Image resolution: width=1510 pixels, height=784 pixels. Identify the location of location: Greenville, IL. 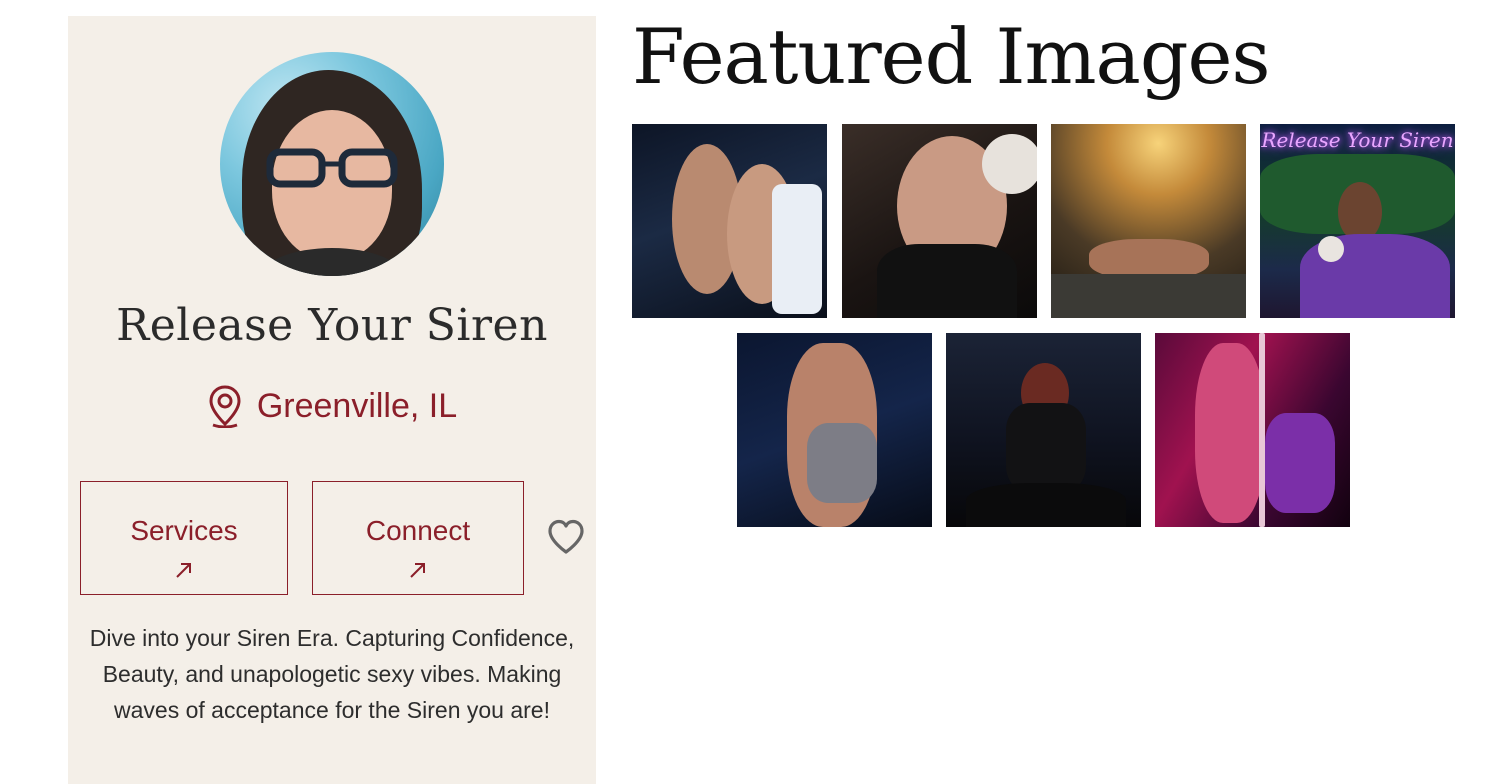
(332, 406).